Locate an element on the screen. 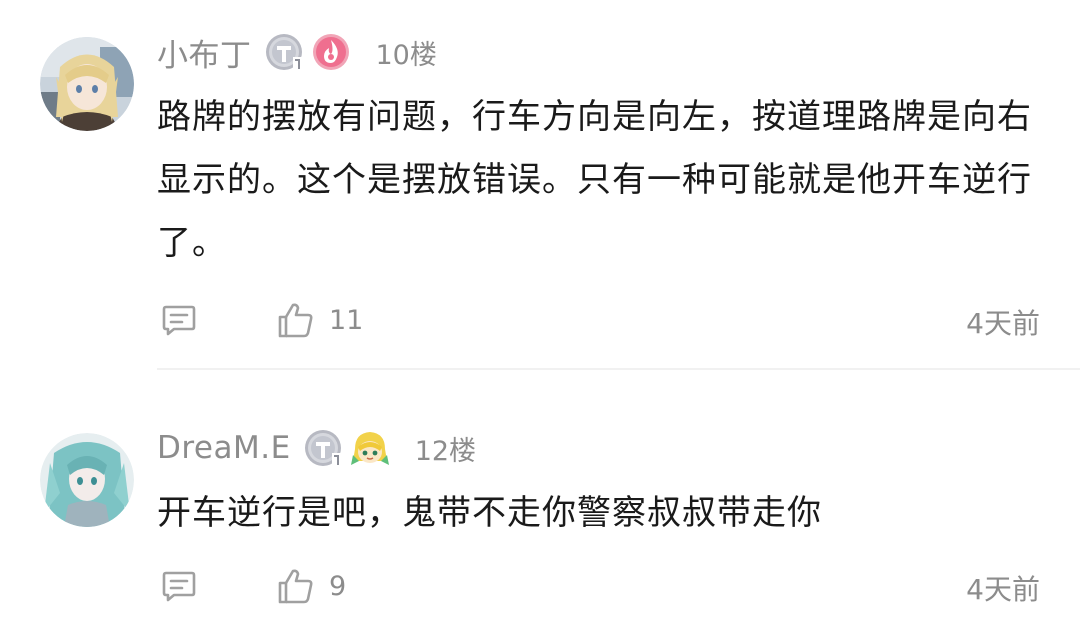  comment-actions: 11 4天前 is located at coordinates (598, 320).